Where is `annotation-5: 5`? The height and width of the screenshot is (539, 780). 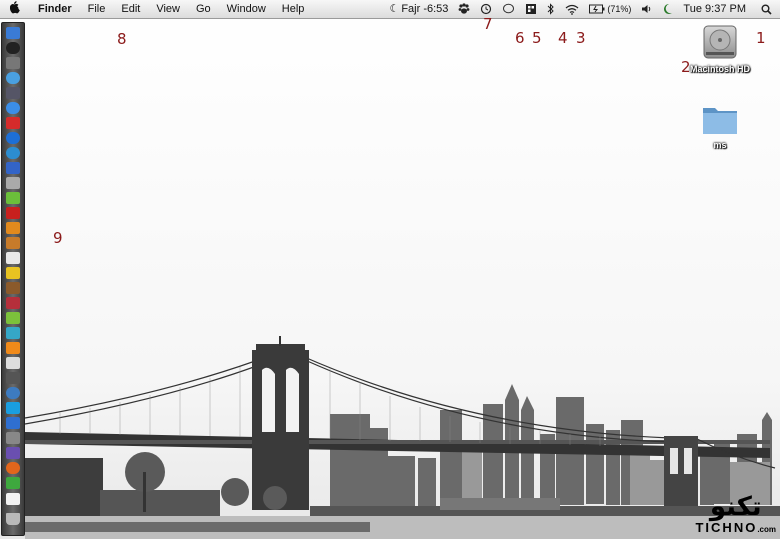
annotation-5: 5 is located at coordinates (537, 38).